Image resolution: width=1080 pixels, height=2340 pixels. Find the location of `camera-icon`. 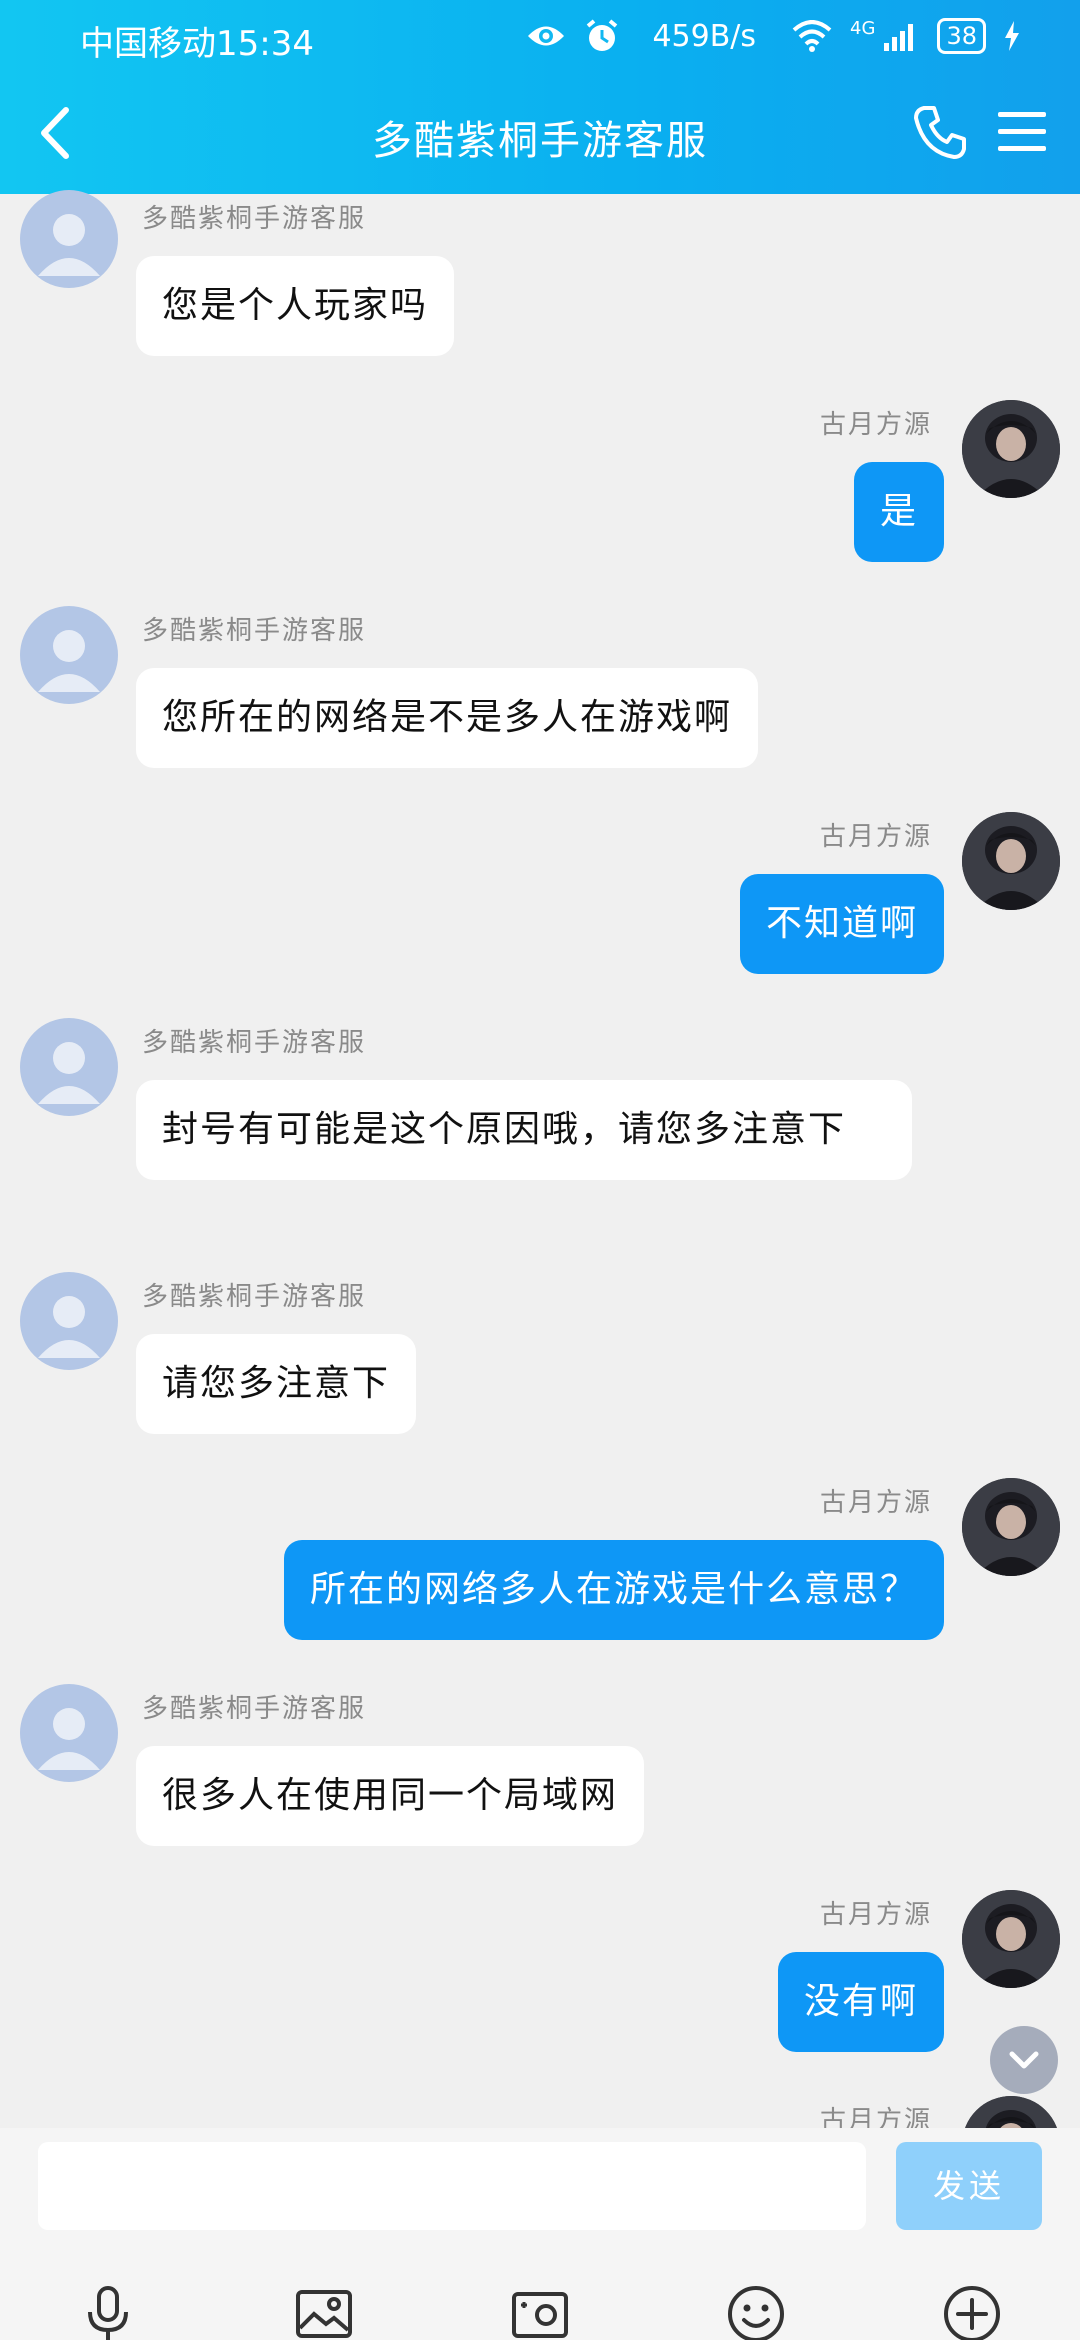

camera-icon is located at coordinates (540, 2312).